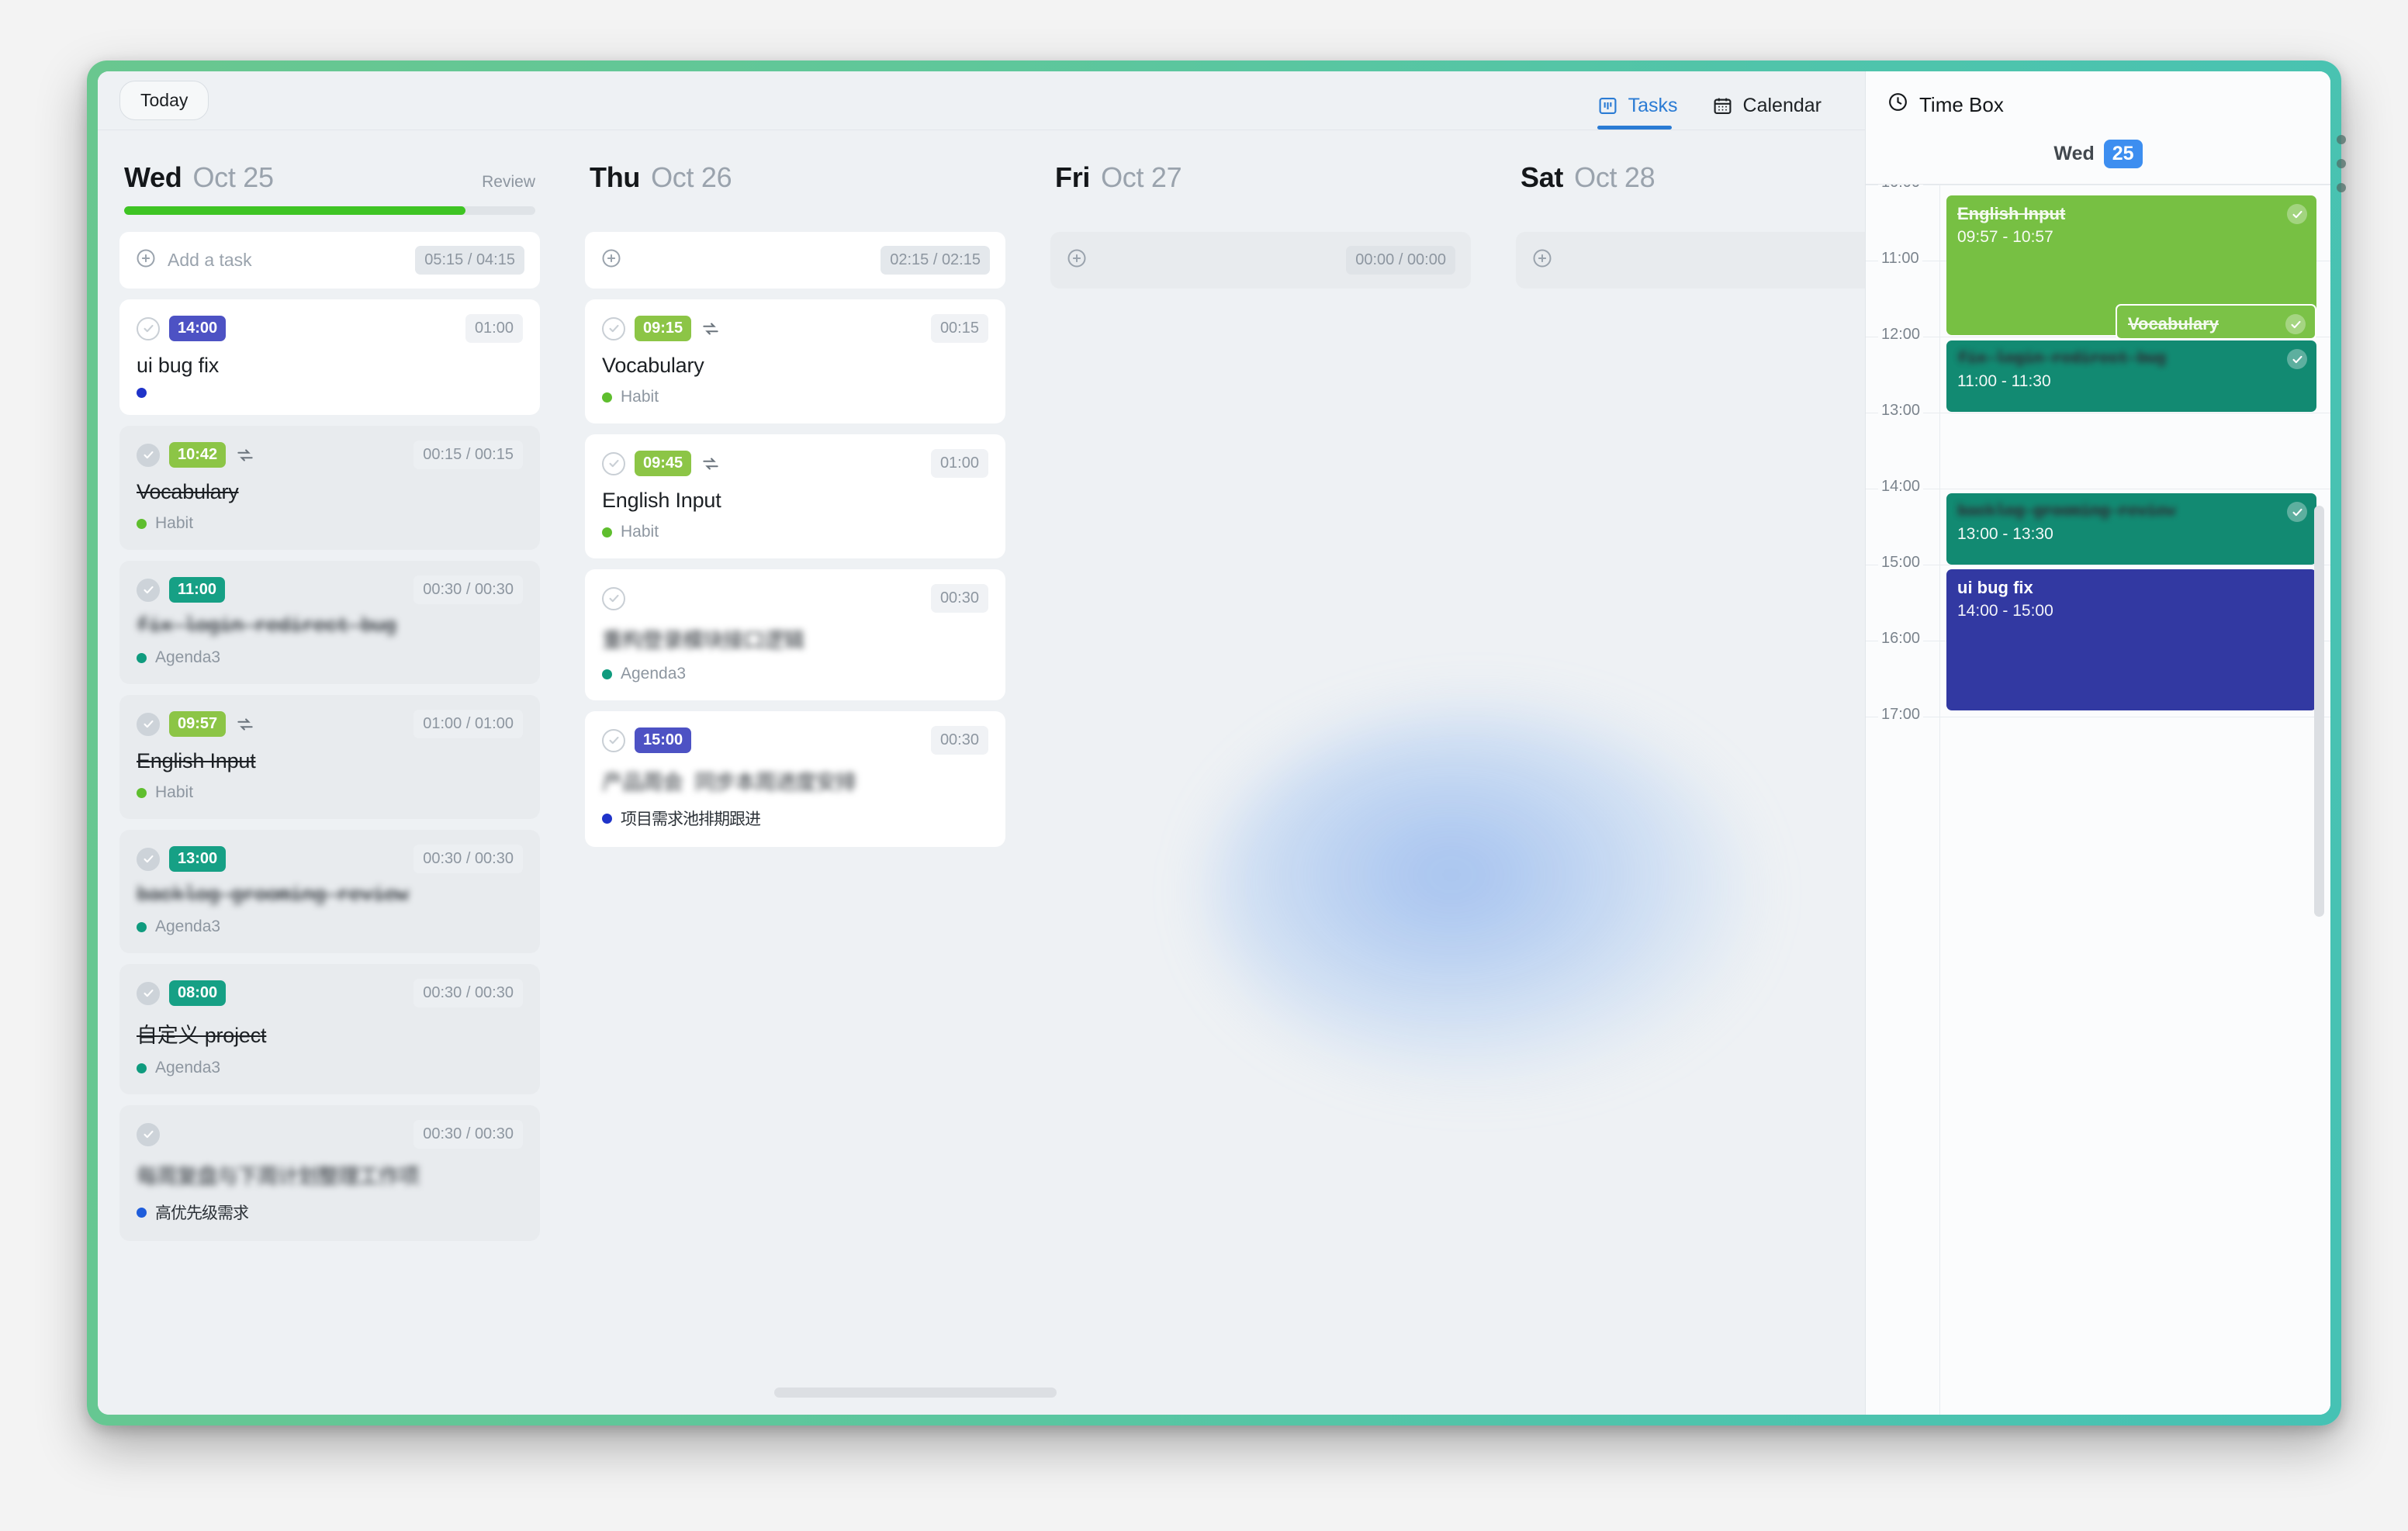  What do you see at coordinates (1901, 639) in the screenshot?
I see `hour-label: 16:00` at bounding box center [1901, 639].